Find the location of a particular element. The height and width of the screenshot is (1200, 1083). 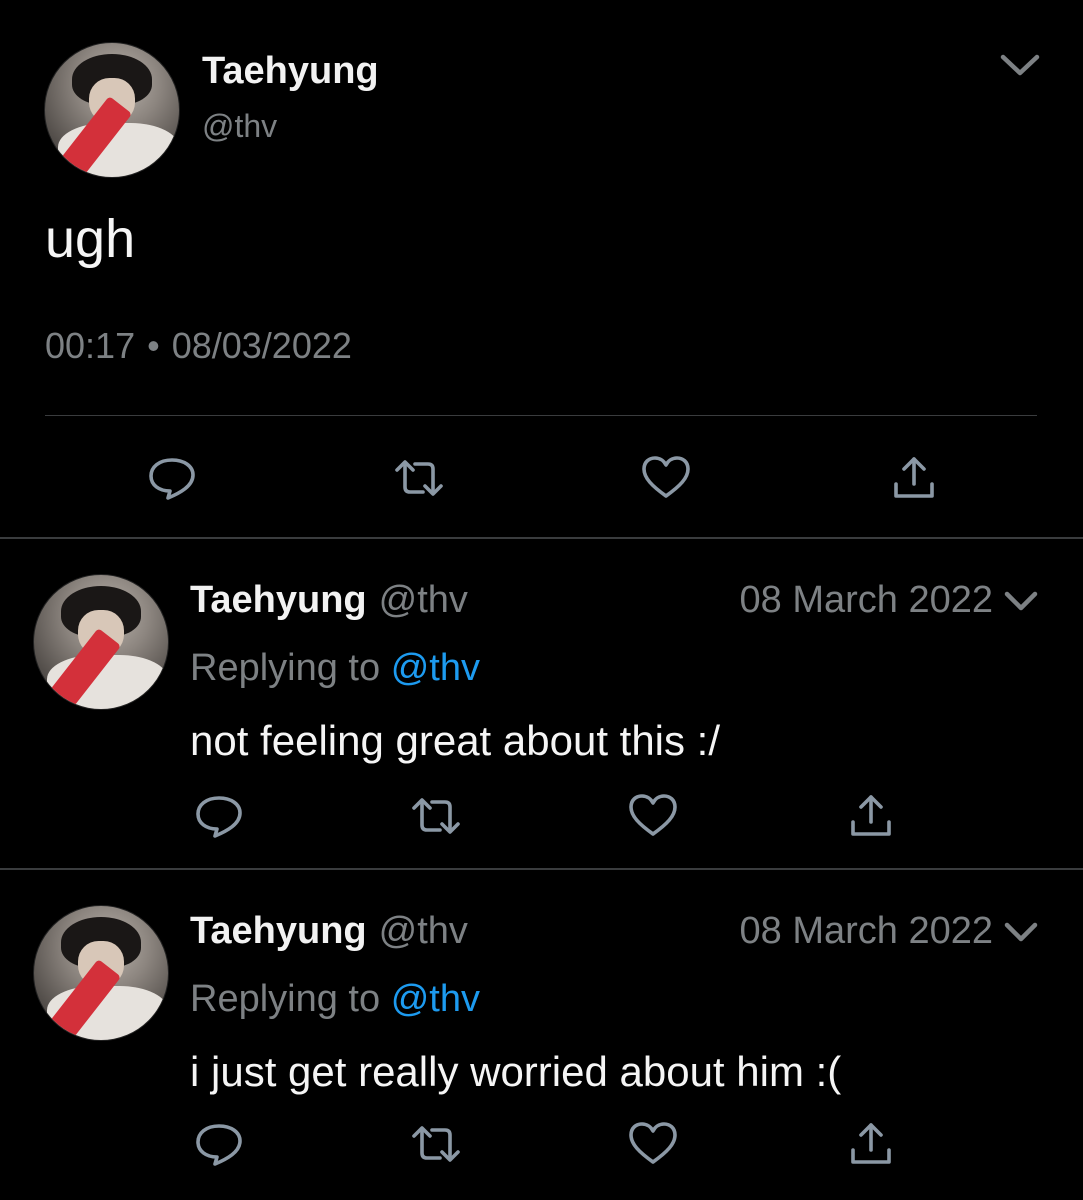

tweet-text: not feeling great about this :/ is located at coordinates (455, 740).